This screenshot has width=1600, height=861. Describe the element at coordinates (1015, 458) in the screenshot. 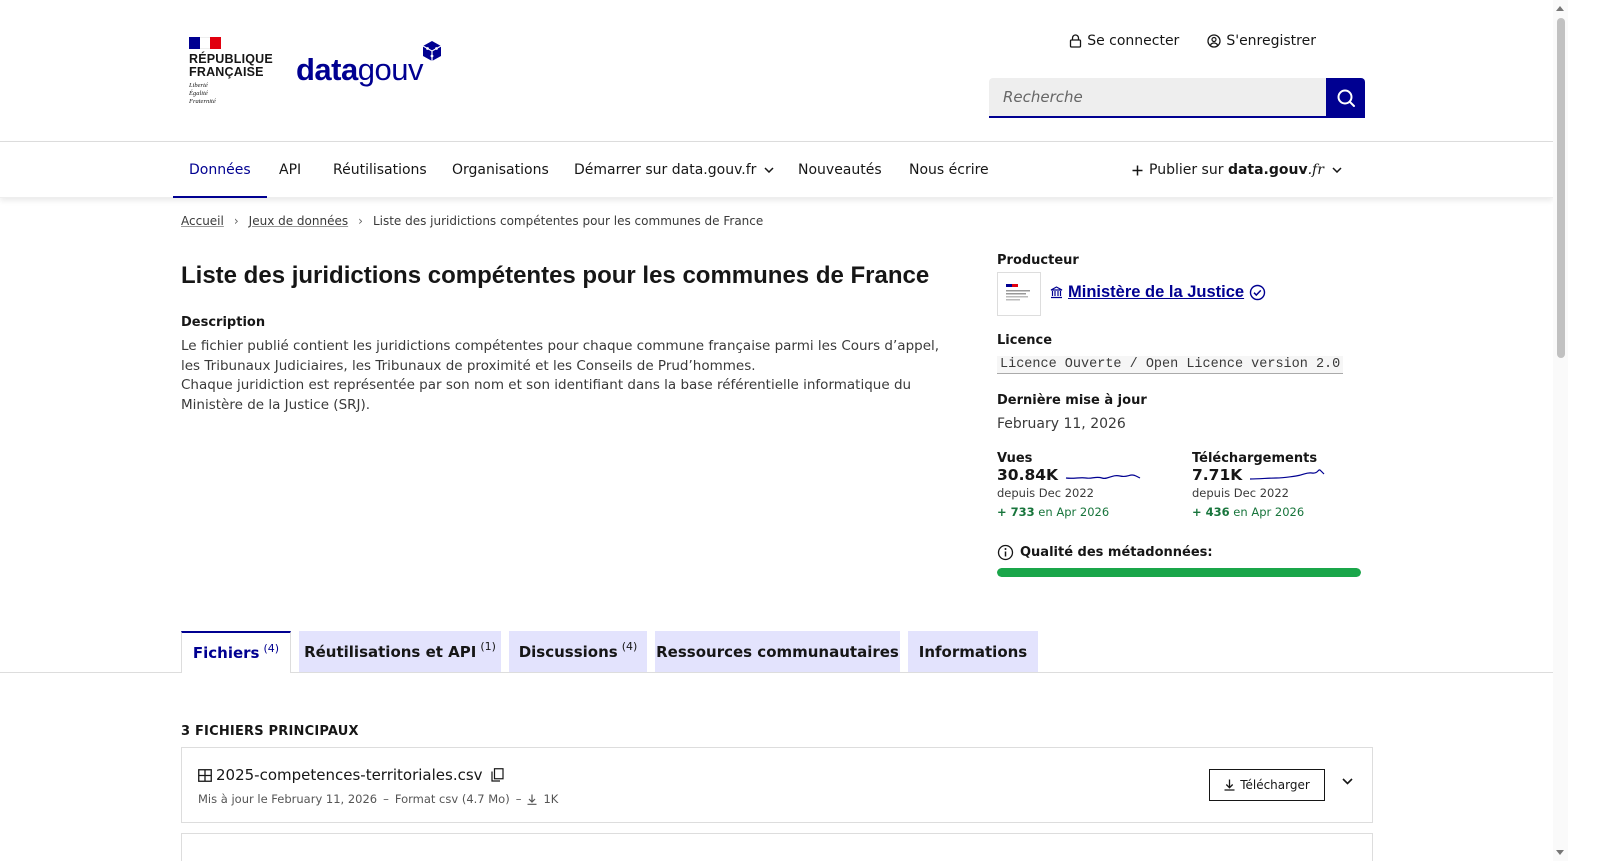

I see `views-label: Vues` at that location.